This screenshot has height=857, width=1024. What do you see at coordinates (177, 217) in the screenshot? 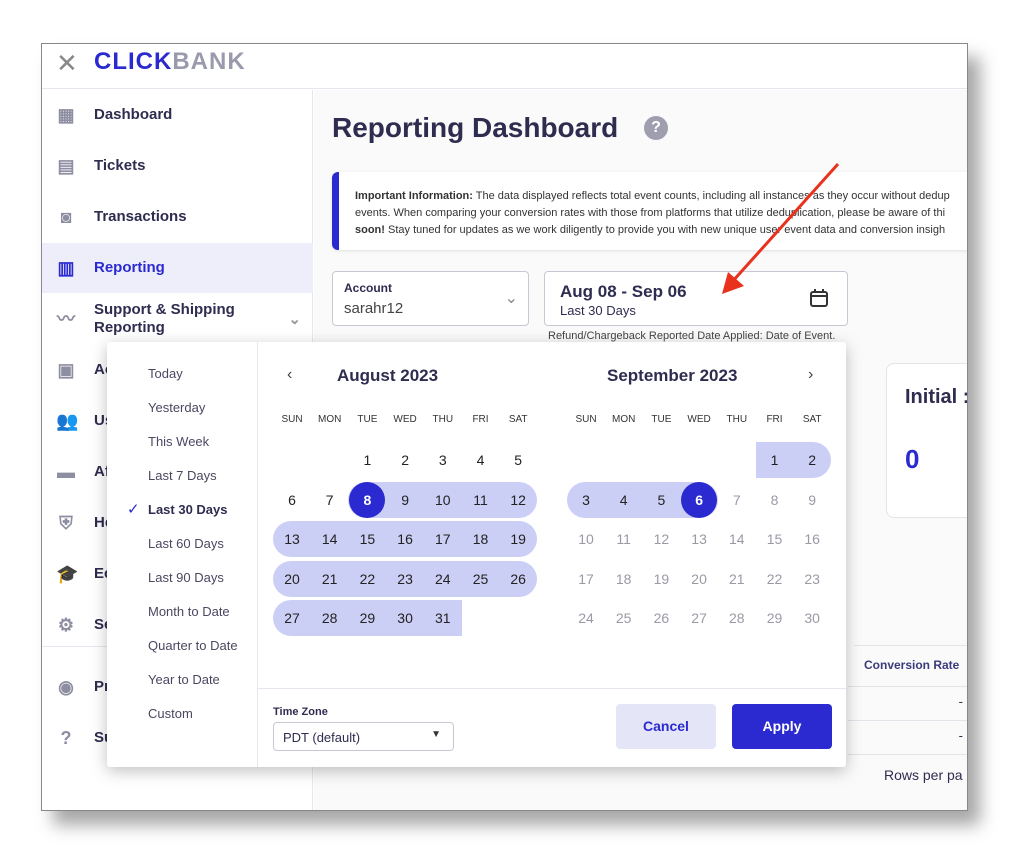
I see `sidebar-item-transactions: ◙ Transactions` at bounding box center [177, 217].